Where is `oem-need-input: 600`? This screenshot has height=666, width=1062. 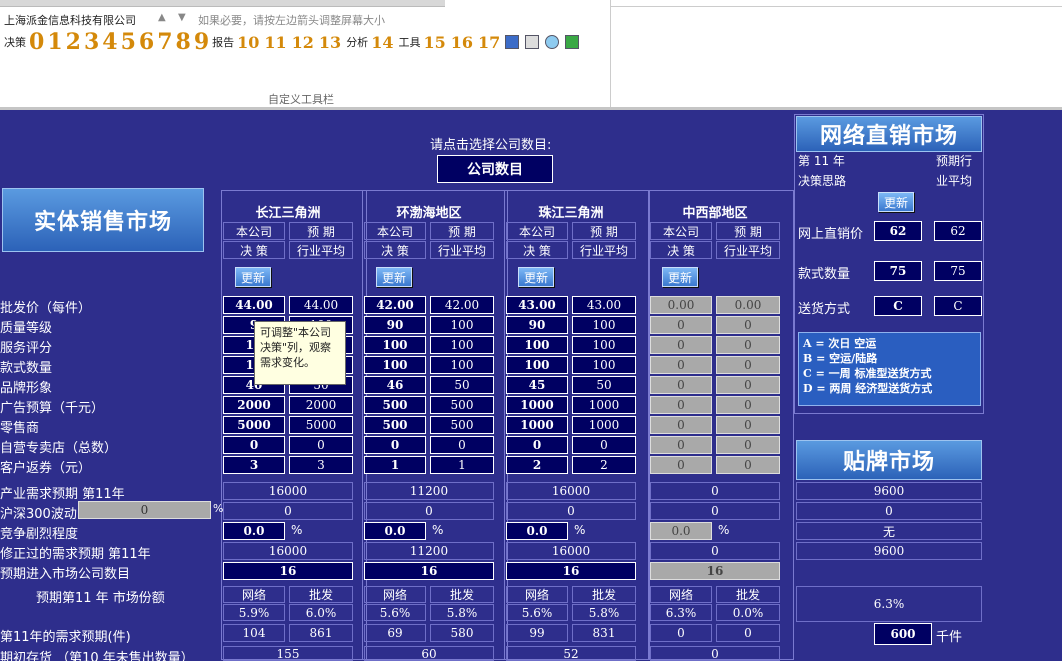
oem-need-input: 600 is located at coordinates (903, 634).